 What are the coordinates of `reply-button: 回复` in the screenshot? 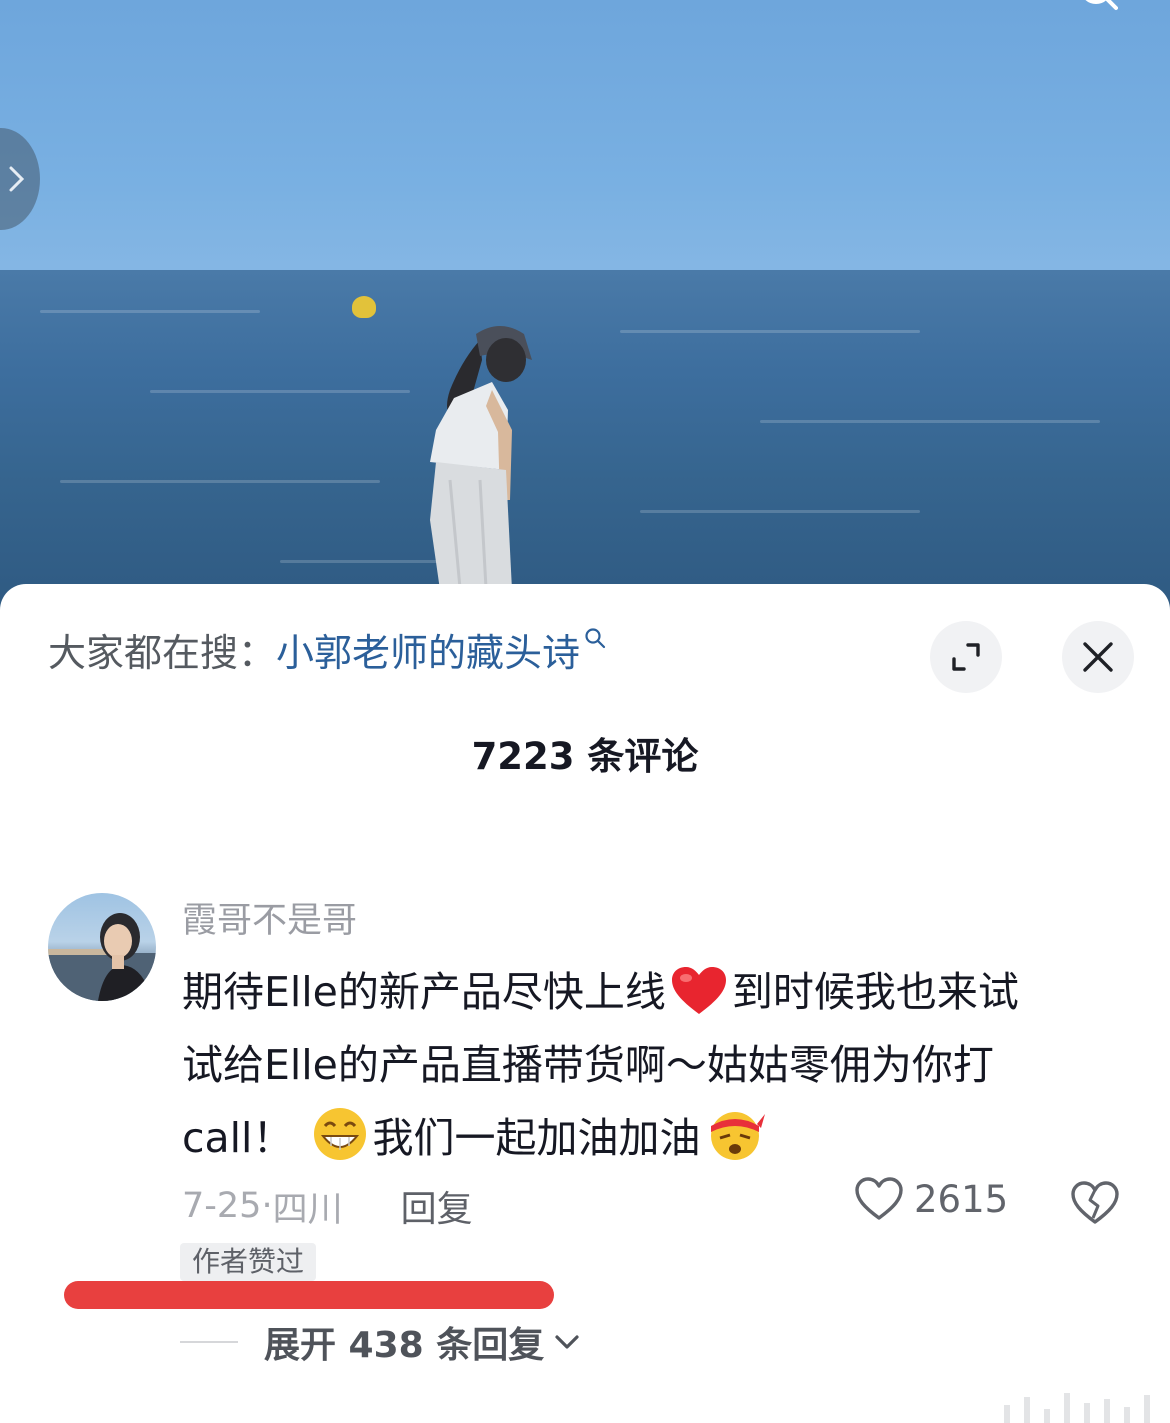 It's located at (437, 1206).